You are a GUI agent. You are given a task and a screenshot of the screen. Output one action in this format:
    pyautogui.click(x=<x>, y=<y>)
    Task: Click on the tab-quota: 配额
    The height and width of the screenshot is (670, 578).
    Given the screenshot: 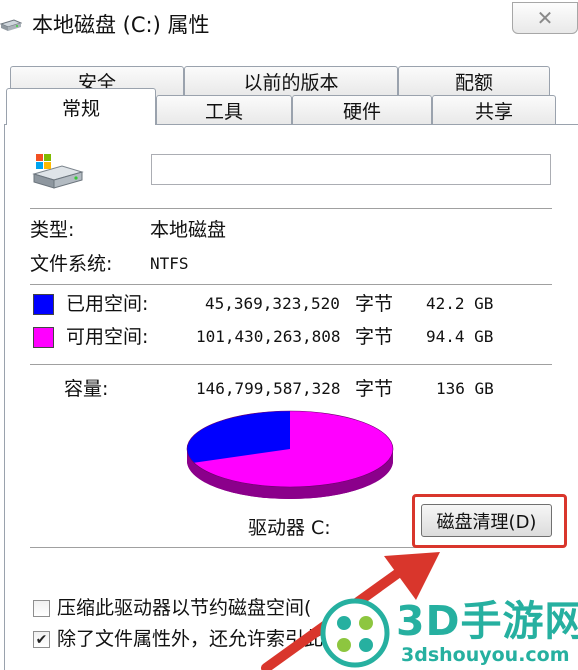 What is the action you would take?
    pyautogui.click(x=474, y=81)
    